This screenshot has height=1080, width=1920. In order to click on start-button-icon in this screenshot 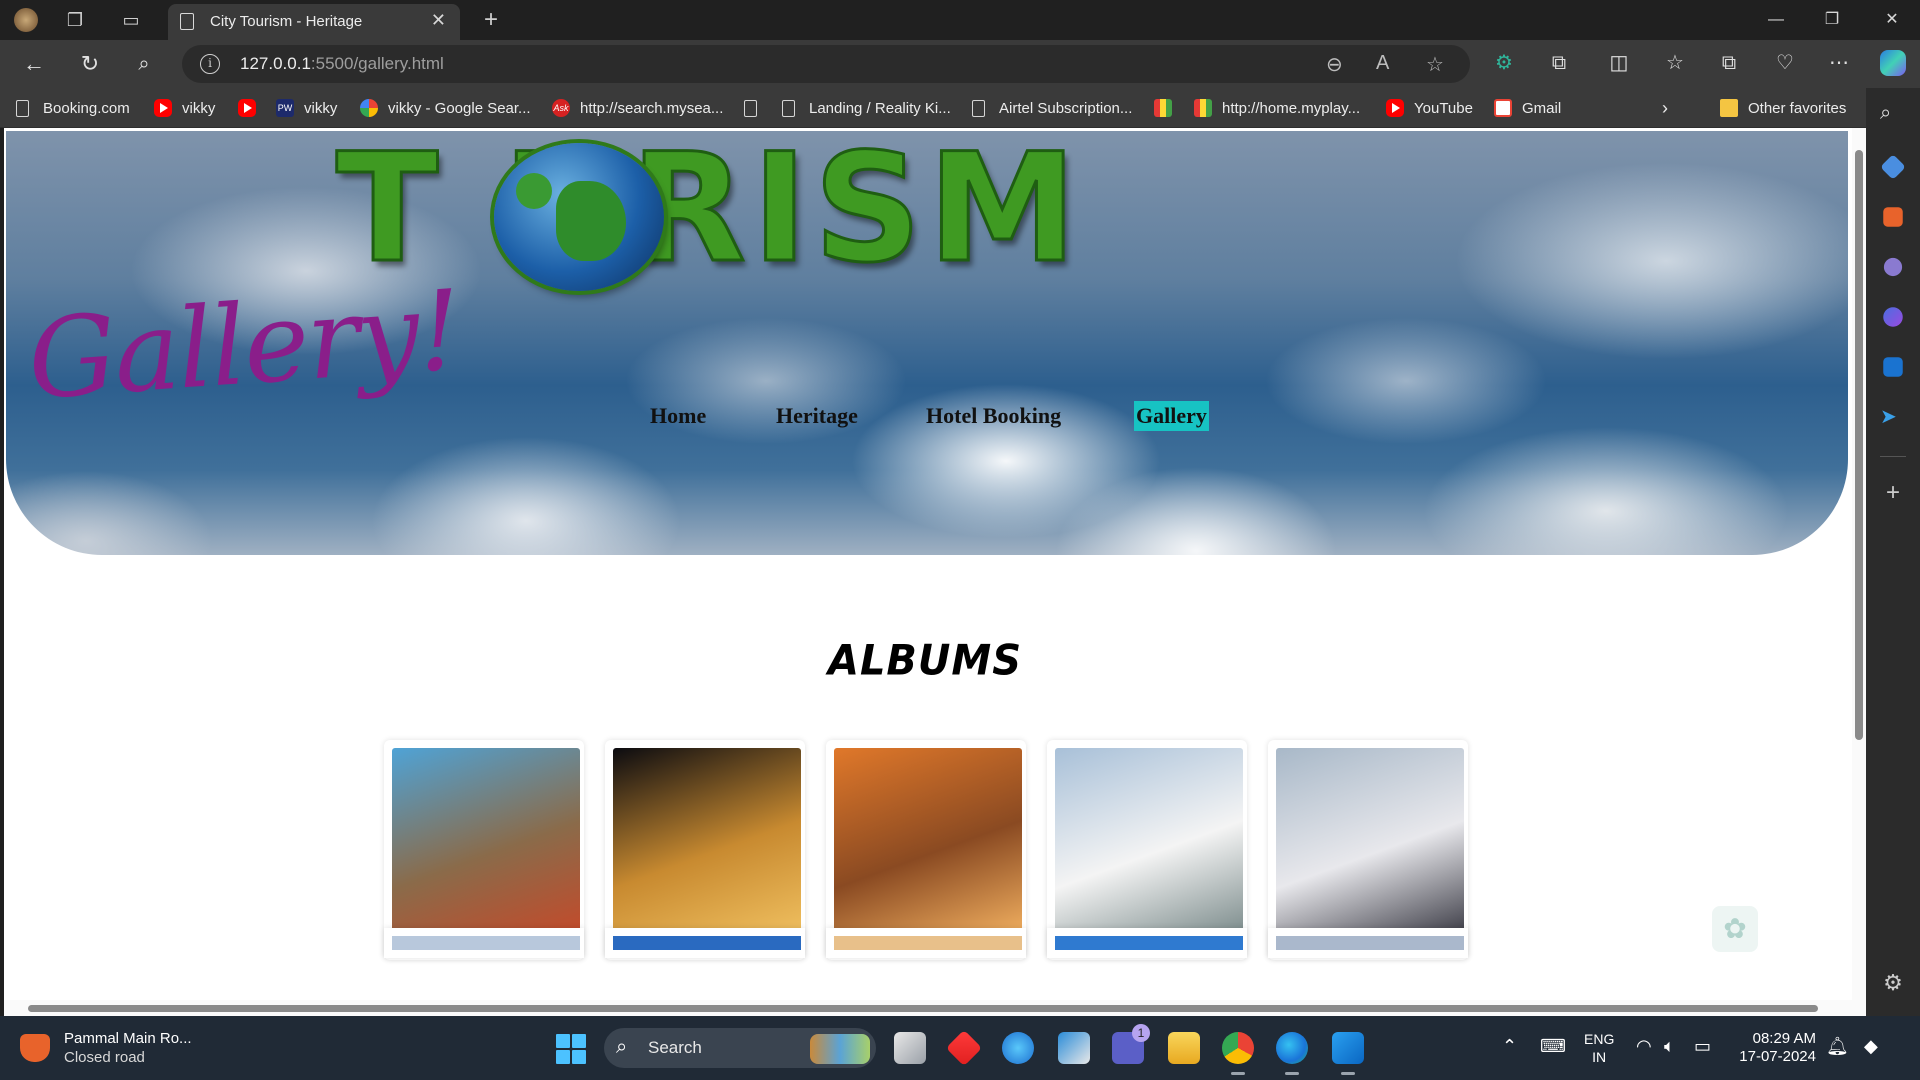, I will do `click(571, 1049)`.